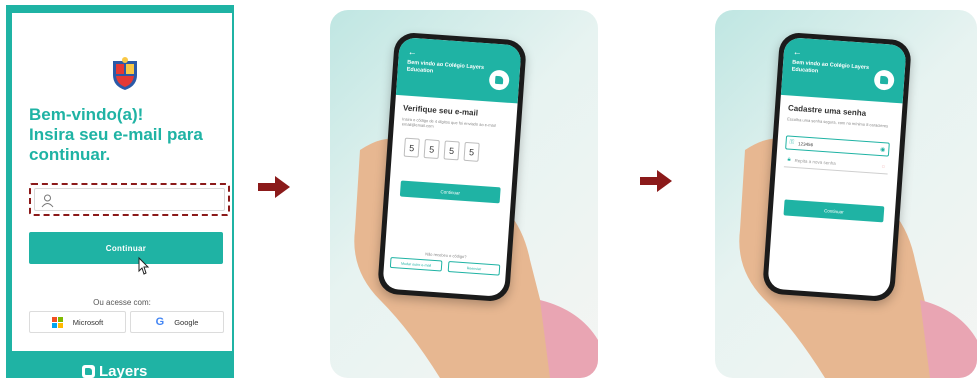 Image resolution: width=977 pixels, height=378 pixels. What do you see at coordinates (805, 143) in the screenshot?
I see `password-value: 123456` at bounding box center [805, 143].